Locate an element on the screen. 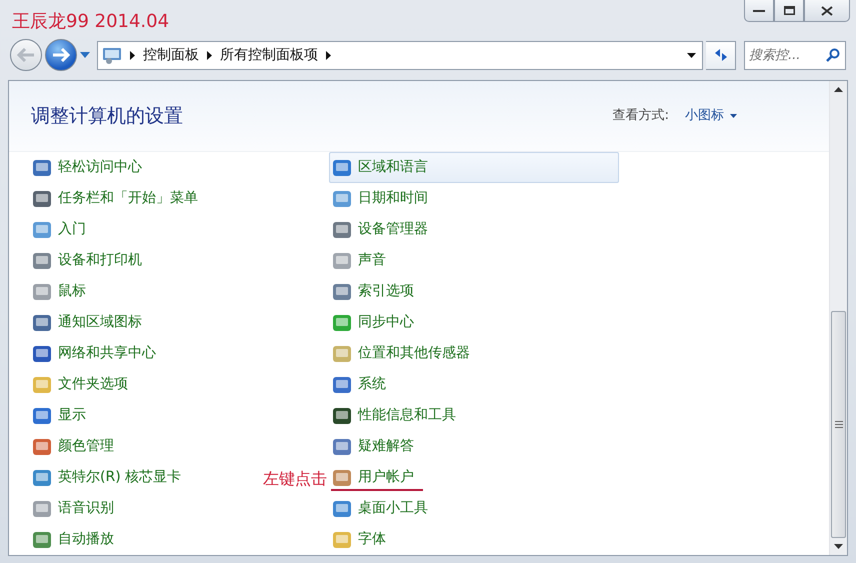 The image size is (856, 563). caret-icon is located at coordinates (733, 116).